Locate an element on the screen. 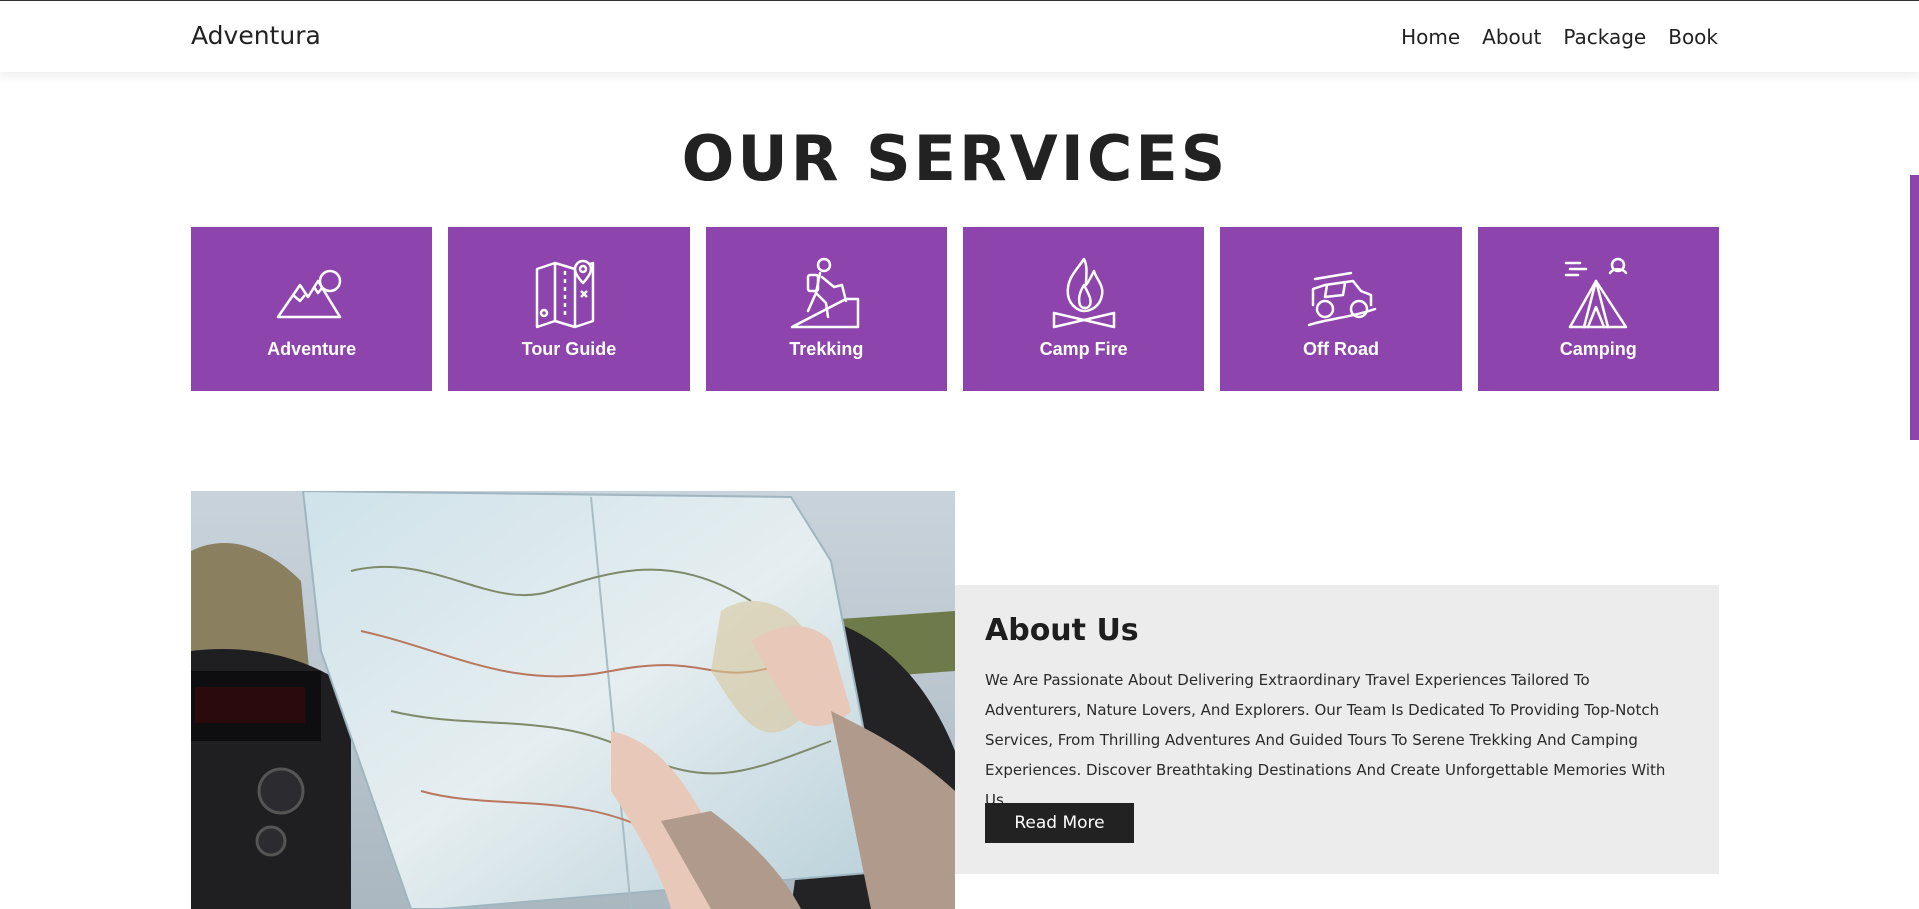  hiker-icon is located at coordinates (825, 293).